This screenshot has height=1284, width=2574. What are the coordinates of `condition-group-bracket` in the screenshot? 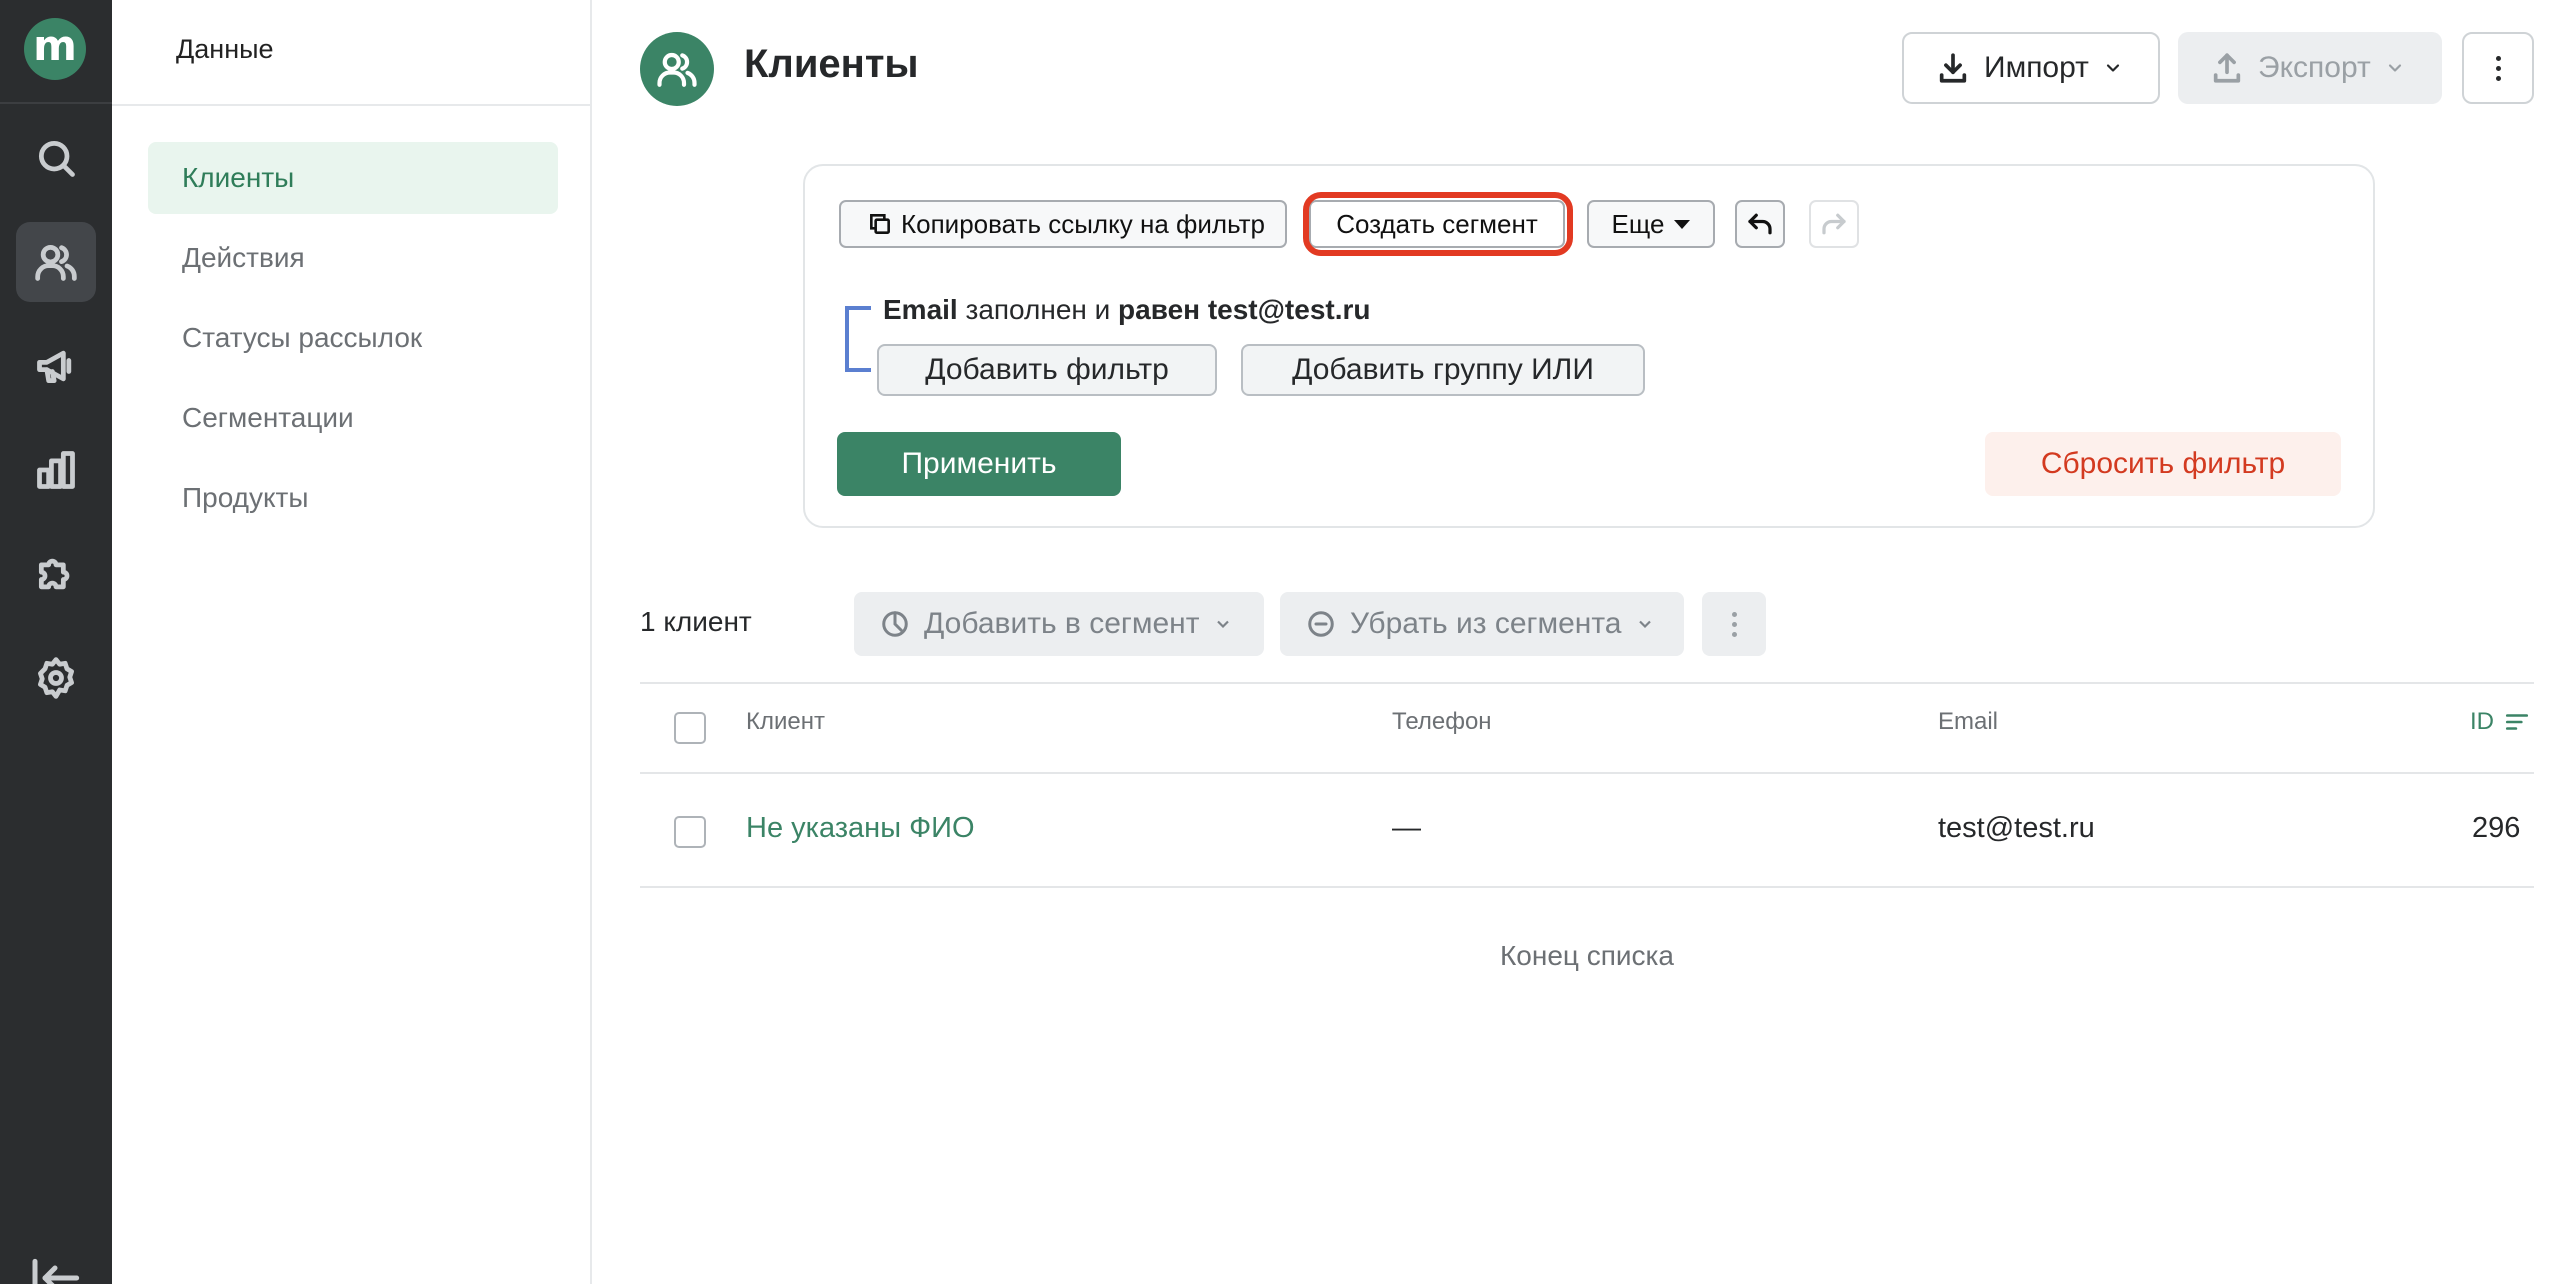 It's located at (858, 339).